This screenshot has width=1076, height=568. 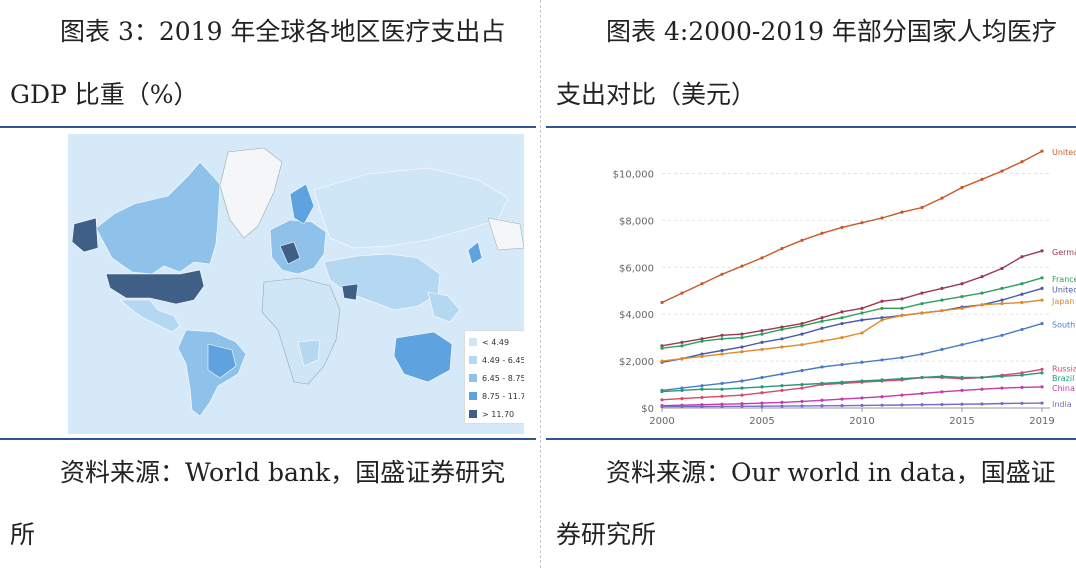 What do you see at coordinates (473, 414) in the screenshot?
I see `legend-swatch` at bounding box center [473, 414].